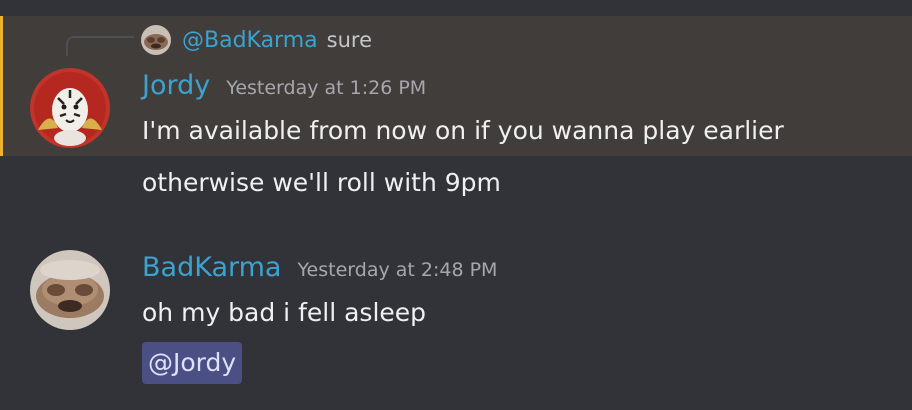 The width and height of the screenshot is (912, 410). What do you see at coordinates (397, 270) in the screenshot?
I see `message-timestamp: Yesterday at 2:48 PM` at bounding box center [397, 270].